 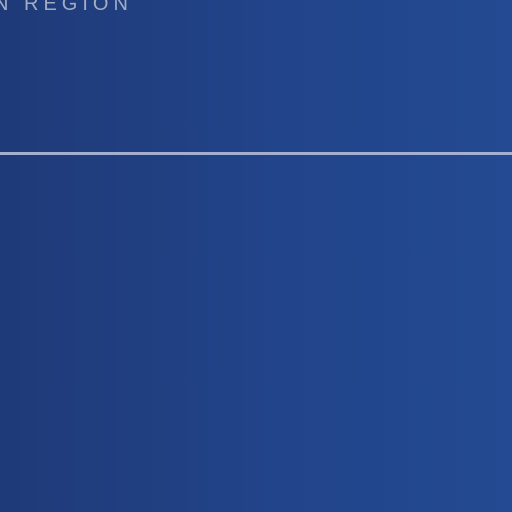 What do you see at coordinates (66, 7) in the screenshot?
I see `region-label: N REGION` at bounding box center [66, 7].